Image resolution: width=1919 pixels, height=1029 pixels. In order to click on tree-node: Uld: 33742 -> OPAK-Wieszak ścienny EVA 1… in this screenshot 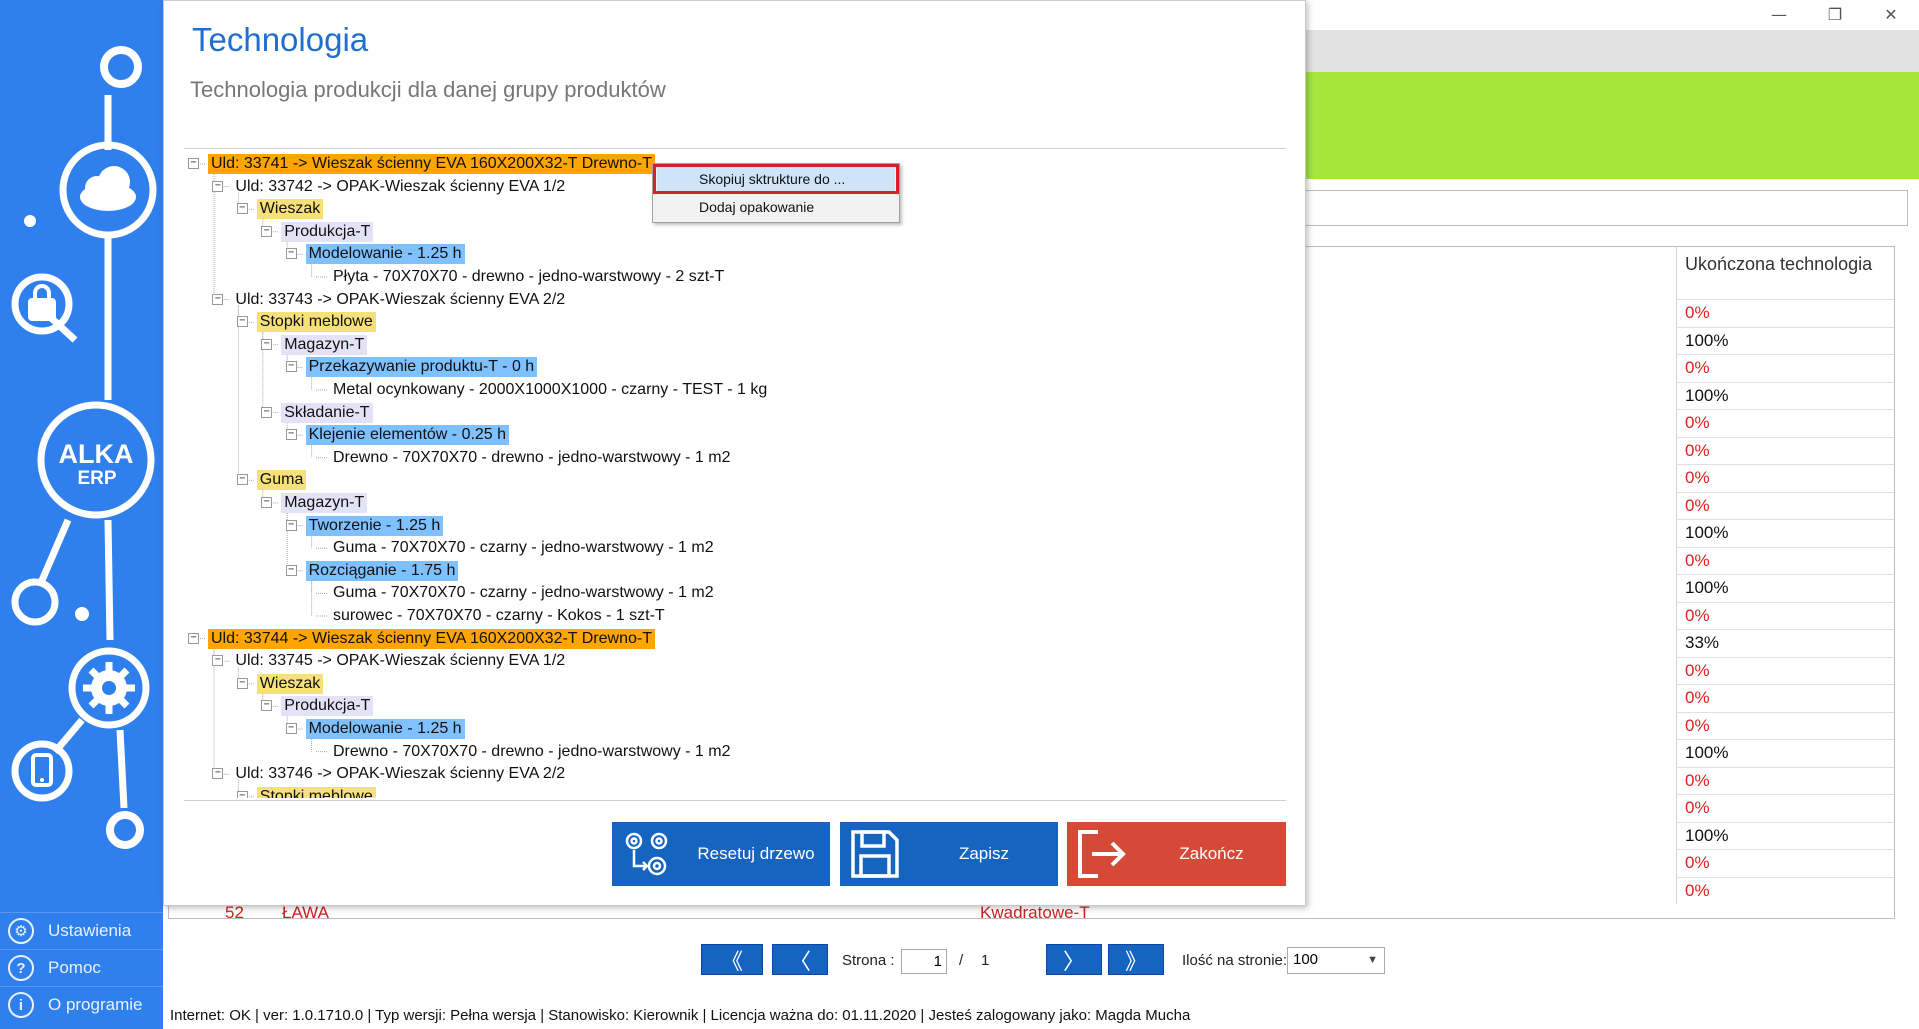, I will do `click(400, 187)`.